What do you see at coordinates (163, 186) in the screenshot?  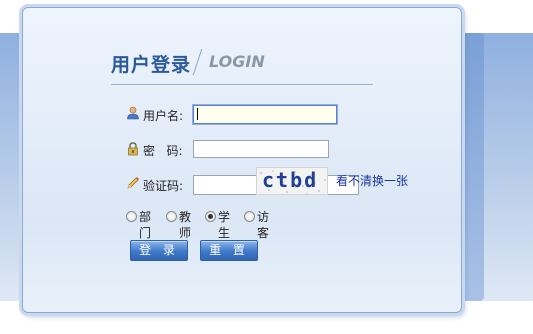 I see `captcha-label: 验证码:` at bounding box center [163, 186].